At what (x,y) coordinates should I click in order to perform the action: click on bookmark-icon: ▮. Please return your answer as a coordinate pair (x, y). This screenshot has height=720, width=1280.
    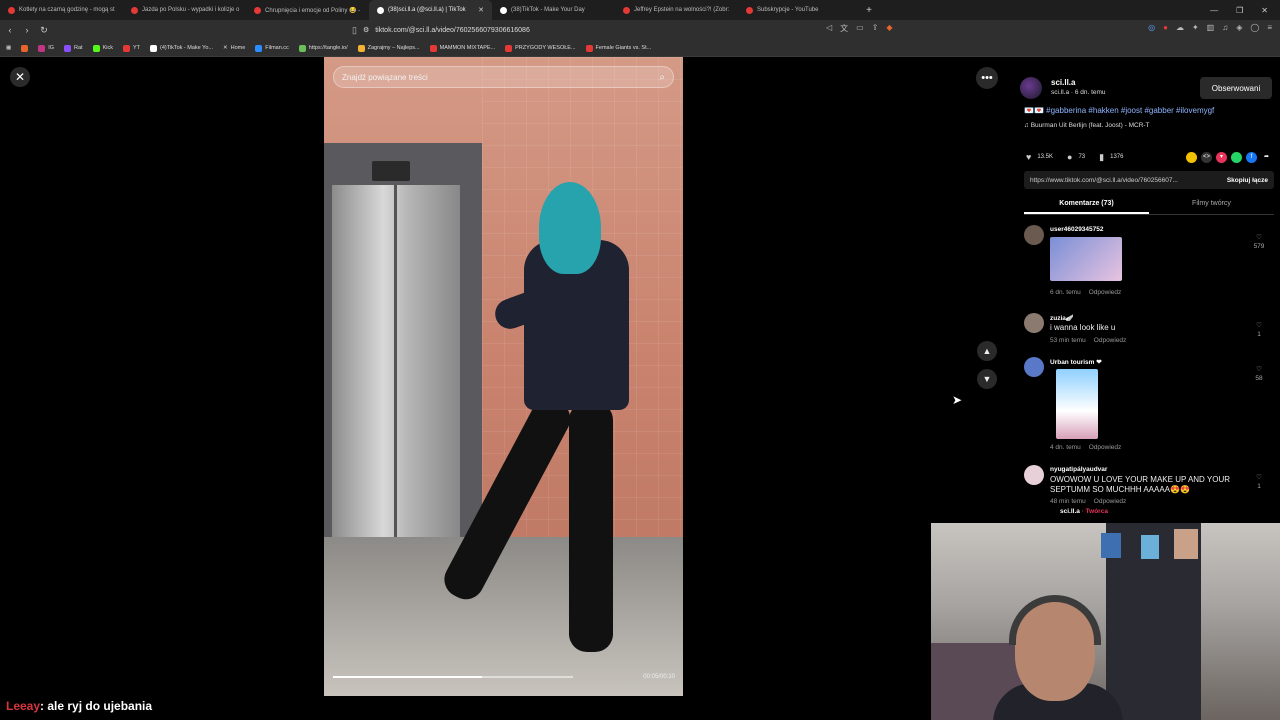
    Looking at the image, I should click on (1101, 157).